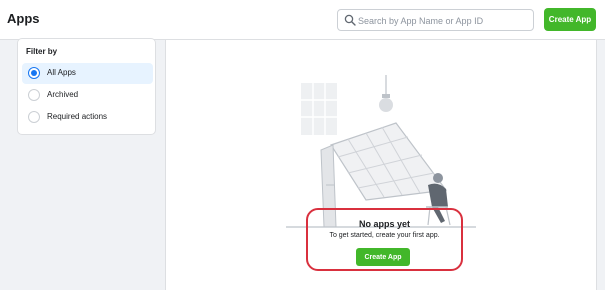 The image size is (605, 290). Describe the element at coordinates (384, 235) in the screenshot. I see `empty-state-subtitle: To get started, create your first app.` at that location.